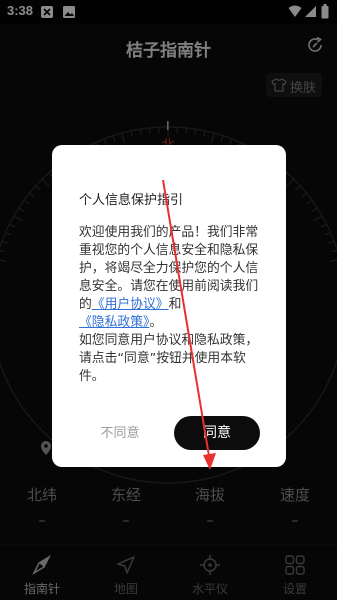  What do you see at coordinates (156, 322) in the screenshot?
I see `dialog-period: 。` at bounding box center [156, 322].